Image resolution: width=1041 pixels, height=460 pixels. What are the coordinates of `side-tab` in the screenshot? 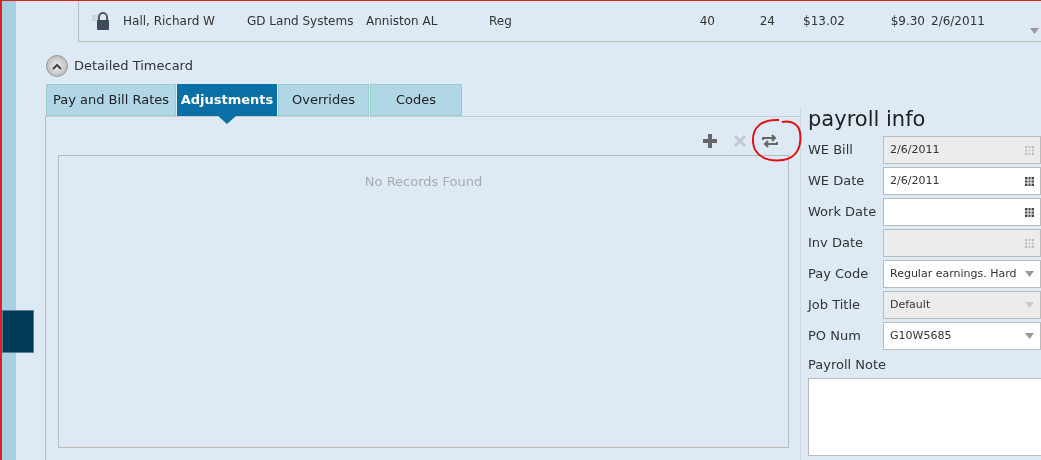 It's located at (18, 331).